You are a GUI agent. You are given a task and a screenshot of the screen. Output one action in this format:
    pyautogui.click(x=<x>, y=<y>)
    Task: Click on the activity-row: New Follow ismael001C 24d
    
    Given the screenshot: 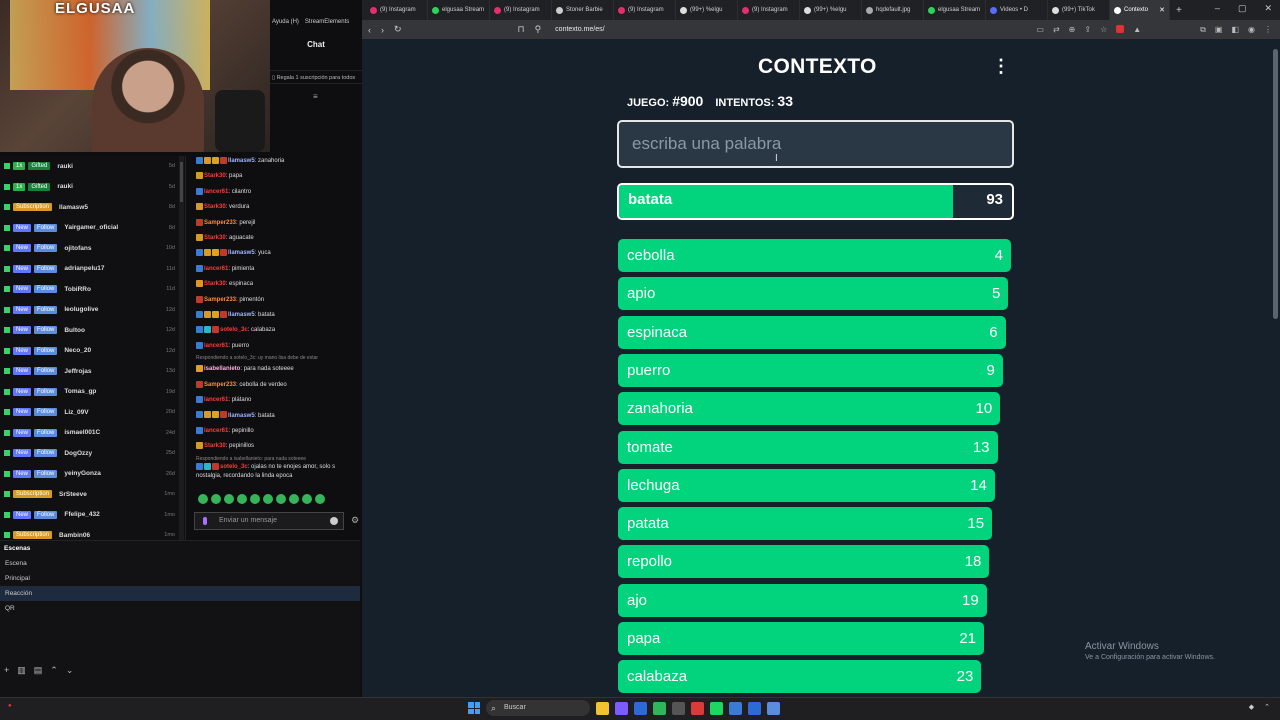 What is the action you would take?
    pyautogui.click(x=92, y=433)
    